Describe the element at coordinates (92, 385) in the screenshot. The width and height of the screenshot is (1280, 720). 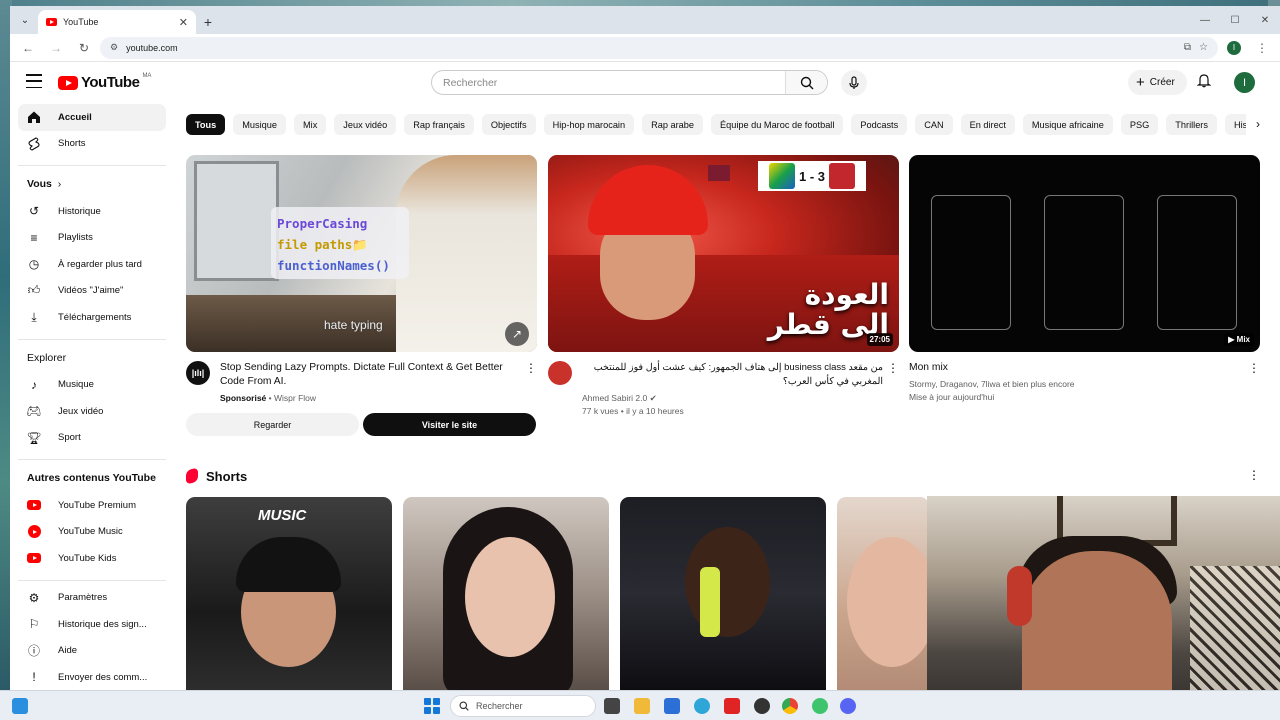
I see `sidebar-item-music: ♪ Musique` at that location.